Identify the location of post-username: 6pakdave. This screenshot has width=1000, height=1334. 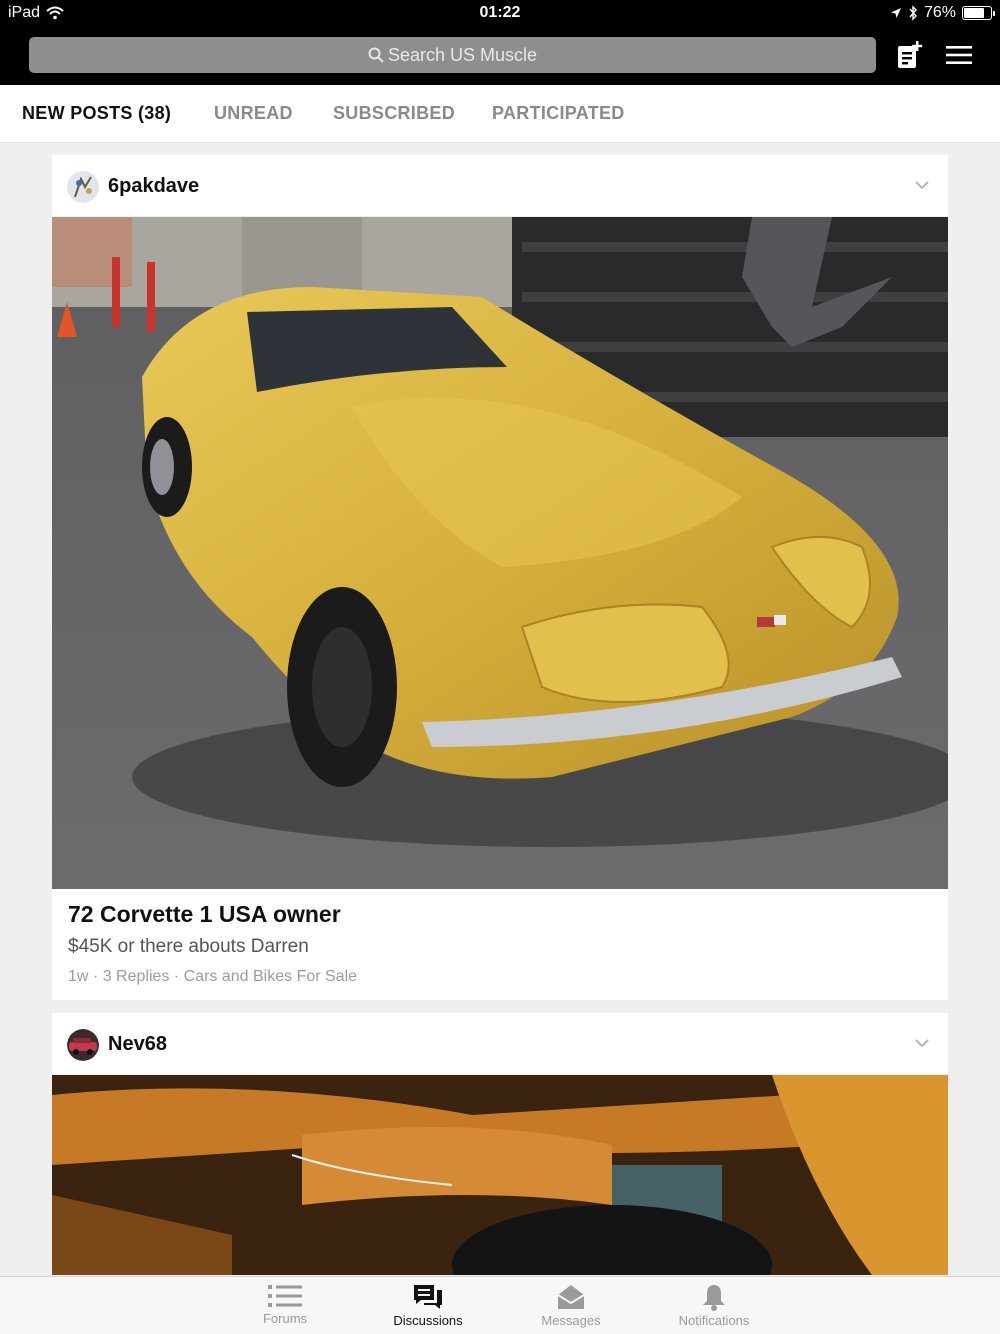
(153, 186).